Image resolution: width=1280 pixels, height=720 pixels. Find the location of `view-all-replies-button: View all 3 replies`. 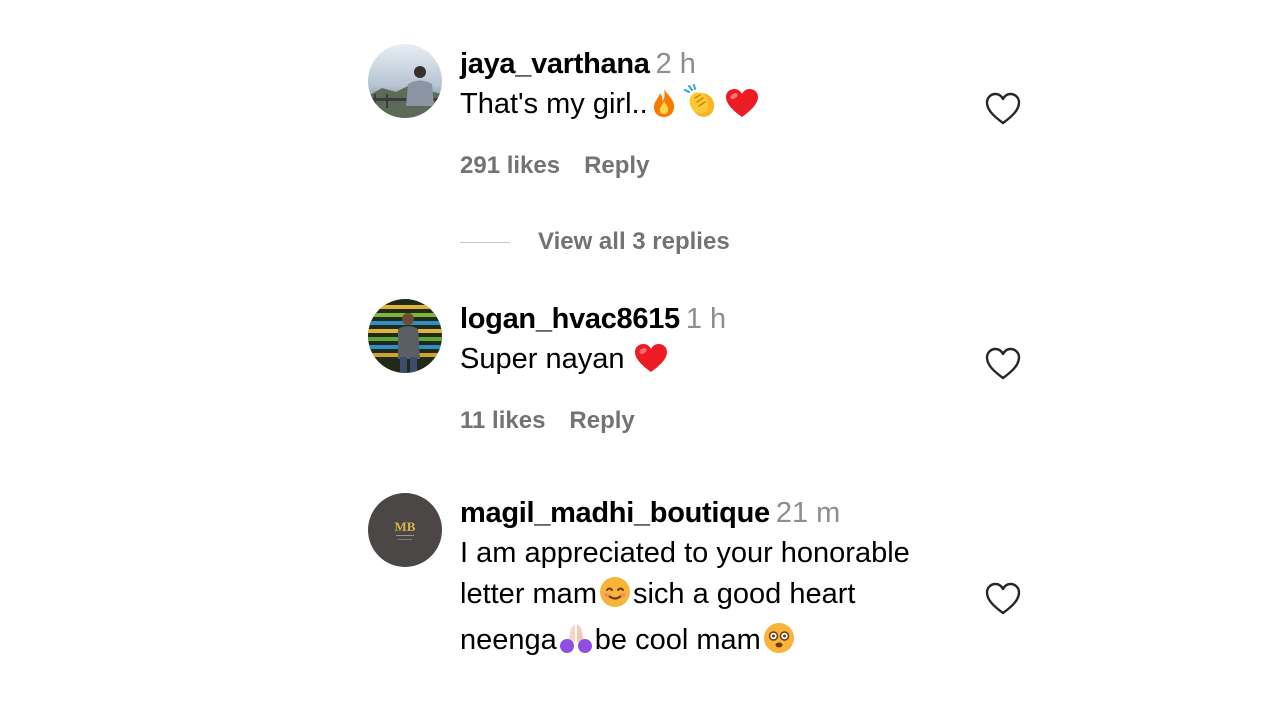

view-all-replies-button: View all 3 replies is located at coordinates (595, 242).